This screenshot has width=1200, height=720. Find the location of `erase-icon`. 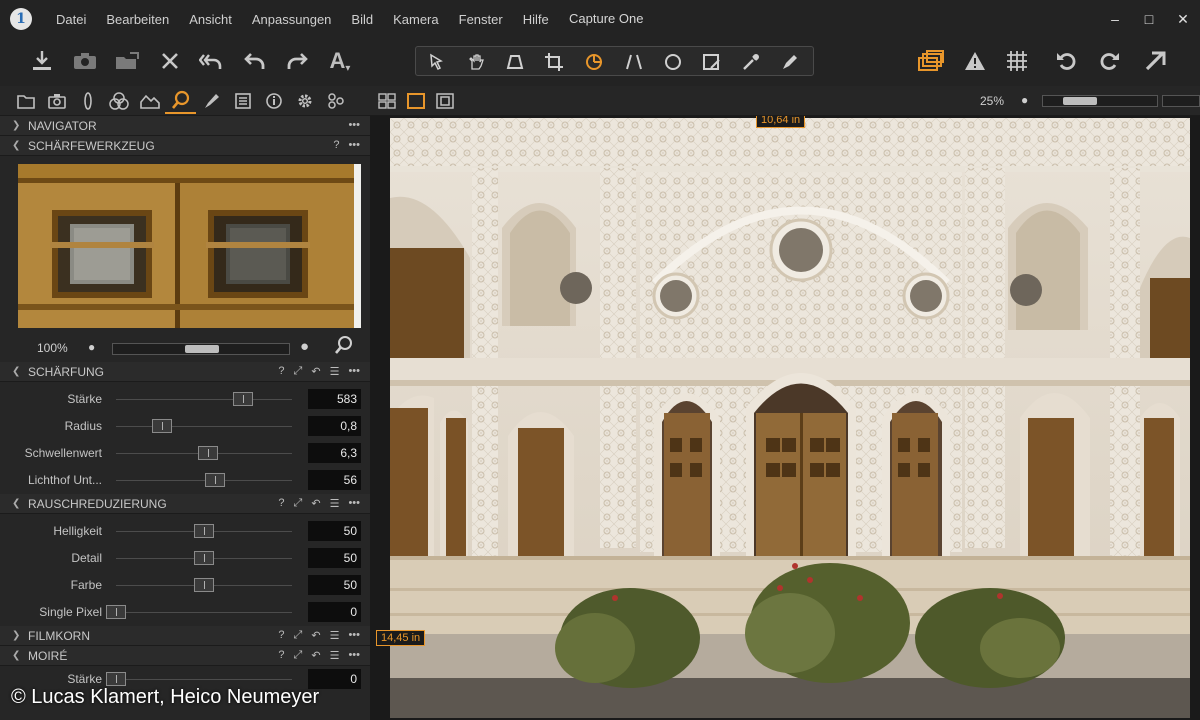

erase-icon is located at coordinates (712, 62).